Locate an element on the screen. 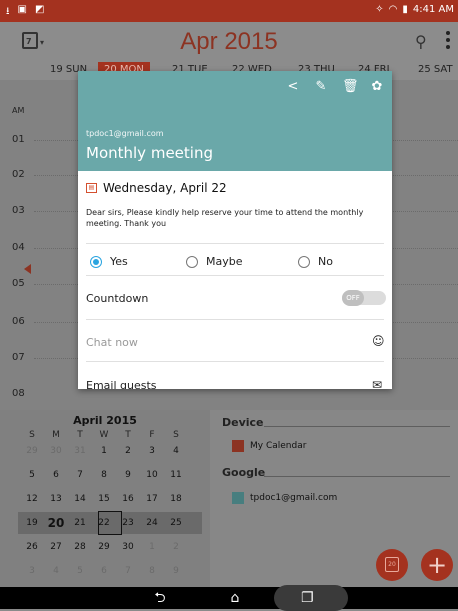  mini-calendar-day: 12 is located at coordinates (32, 499).